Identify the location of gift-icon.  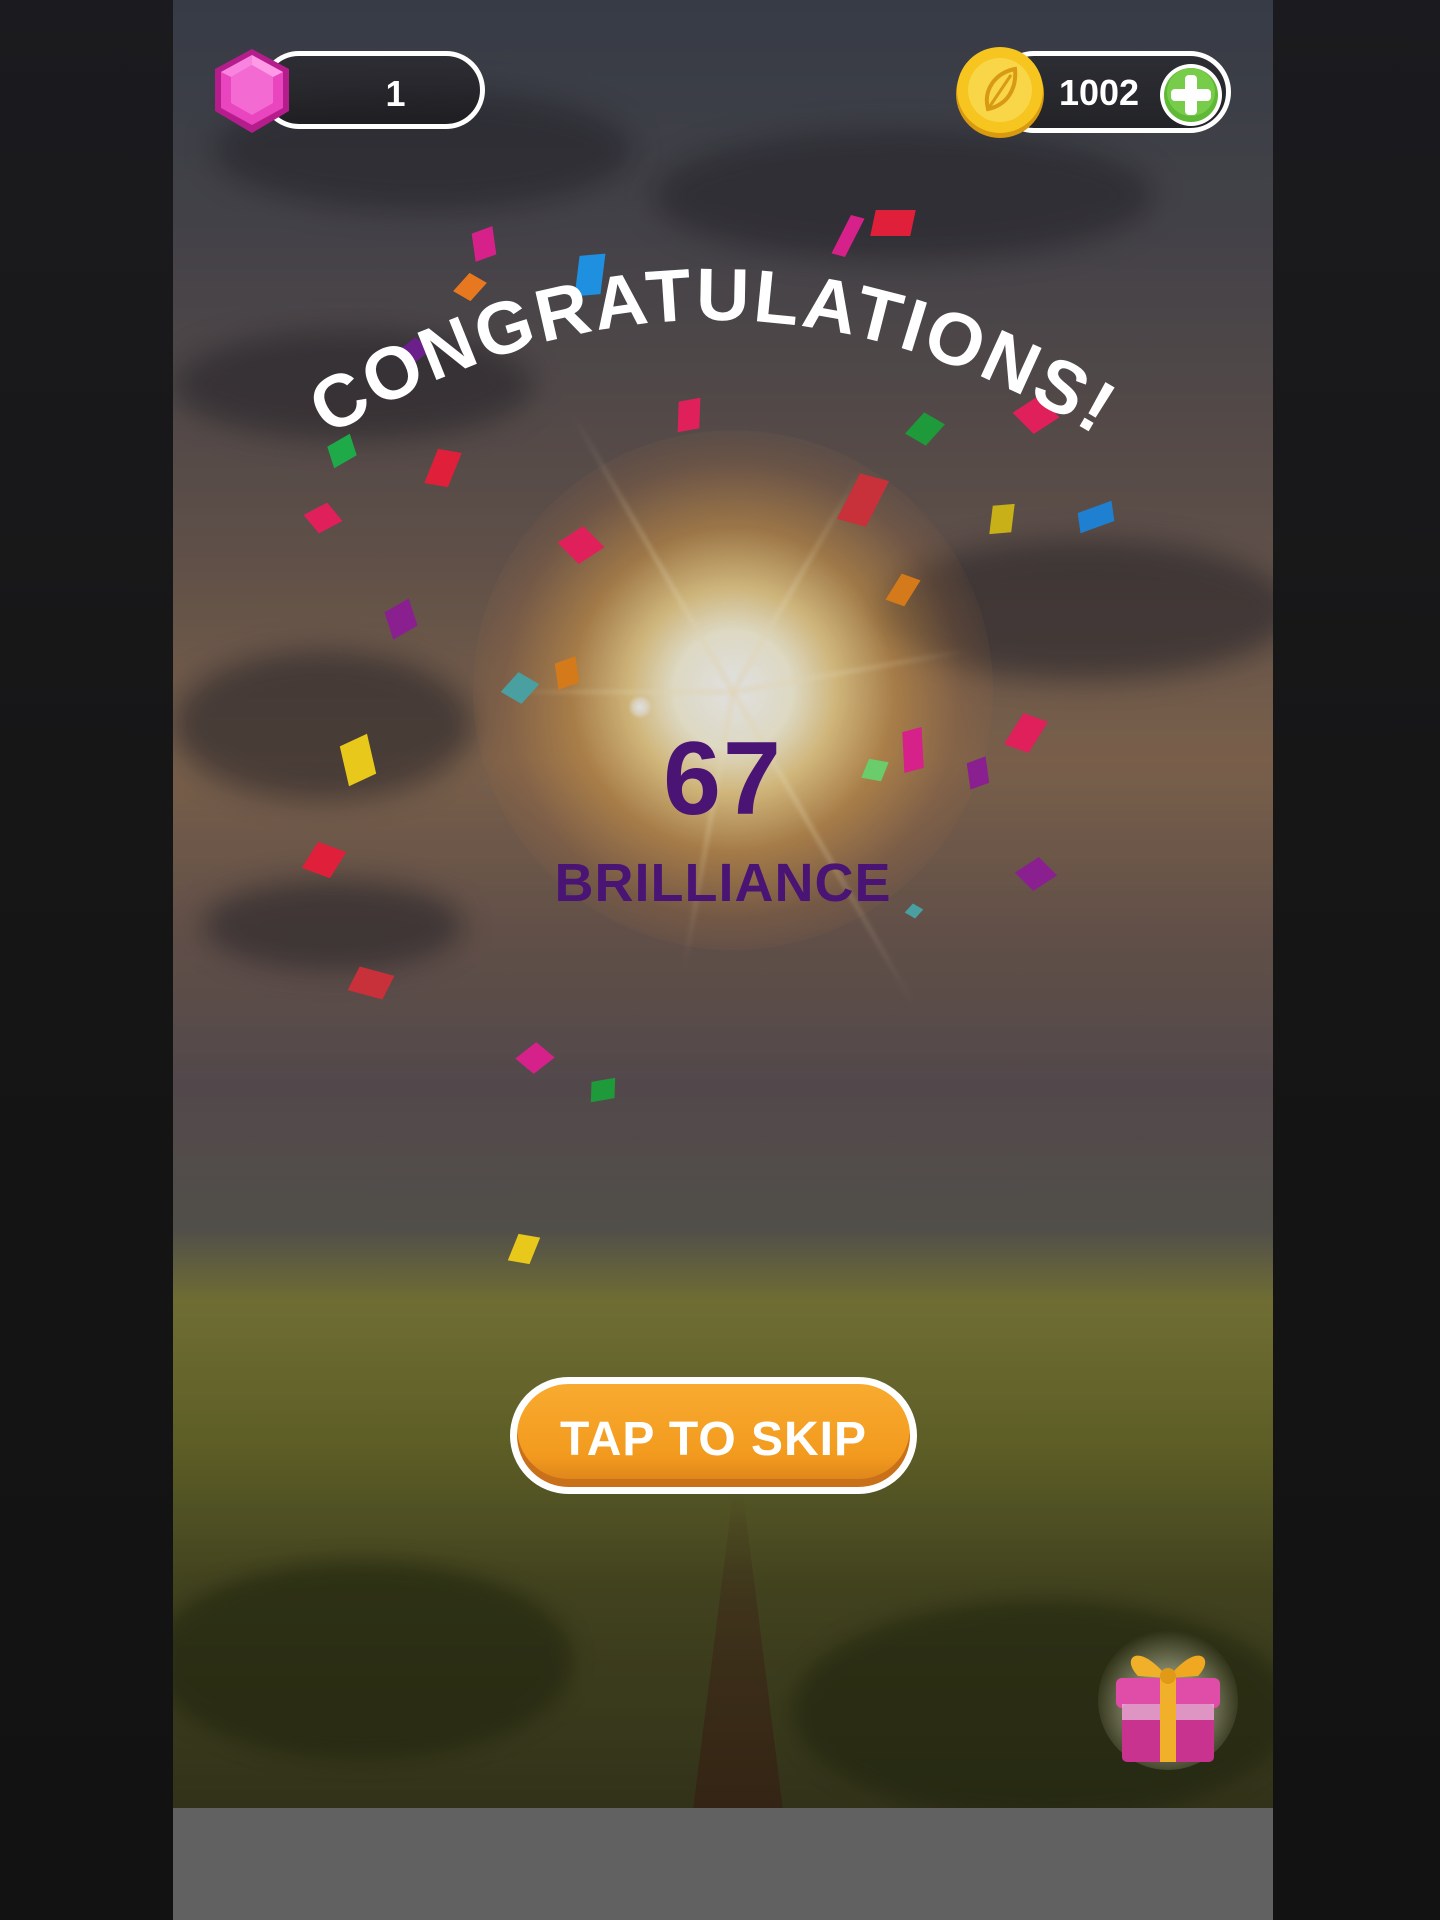
(1168, 1695).